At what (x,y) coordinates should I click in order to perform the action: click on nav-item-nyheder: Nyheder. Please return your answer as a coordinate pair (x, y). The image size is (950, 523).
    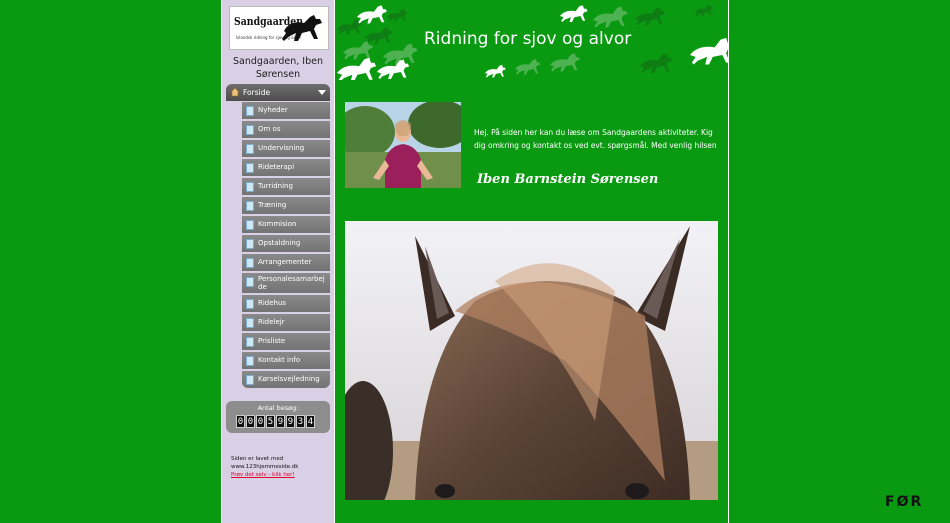
    Looking at the image, I should click on (286, 110).